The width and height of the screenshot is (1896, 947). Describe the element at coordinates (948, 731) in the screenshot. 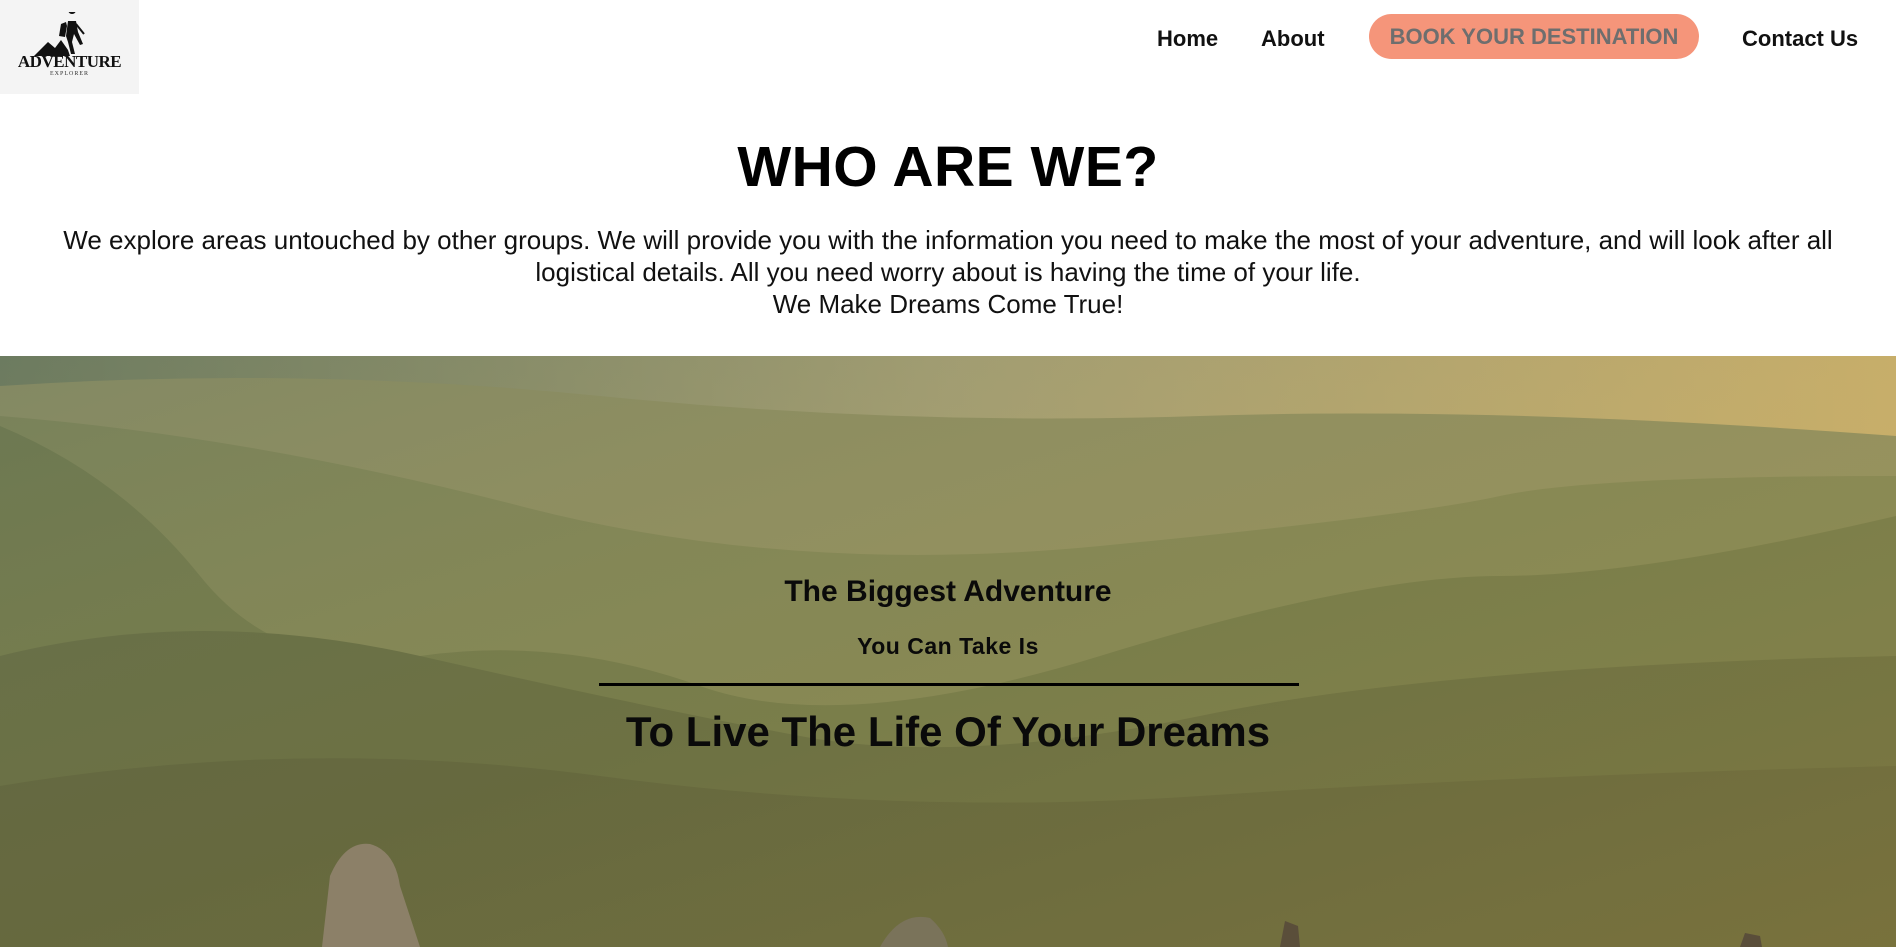

I see `hero-headline: To Live The Life Of Your Dreams` at that location.